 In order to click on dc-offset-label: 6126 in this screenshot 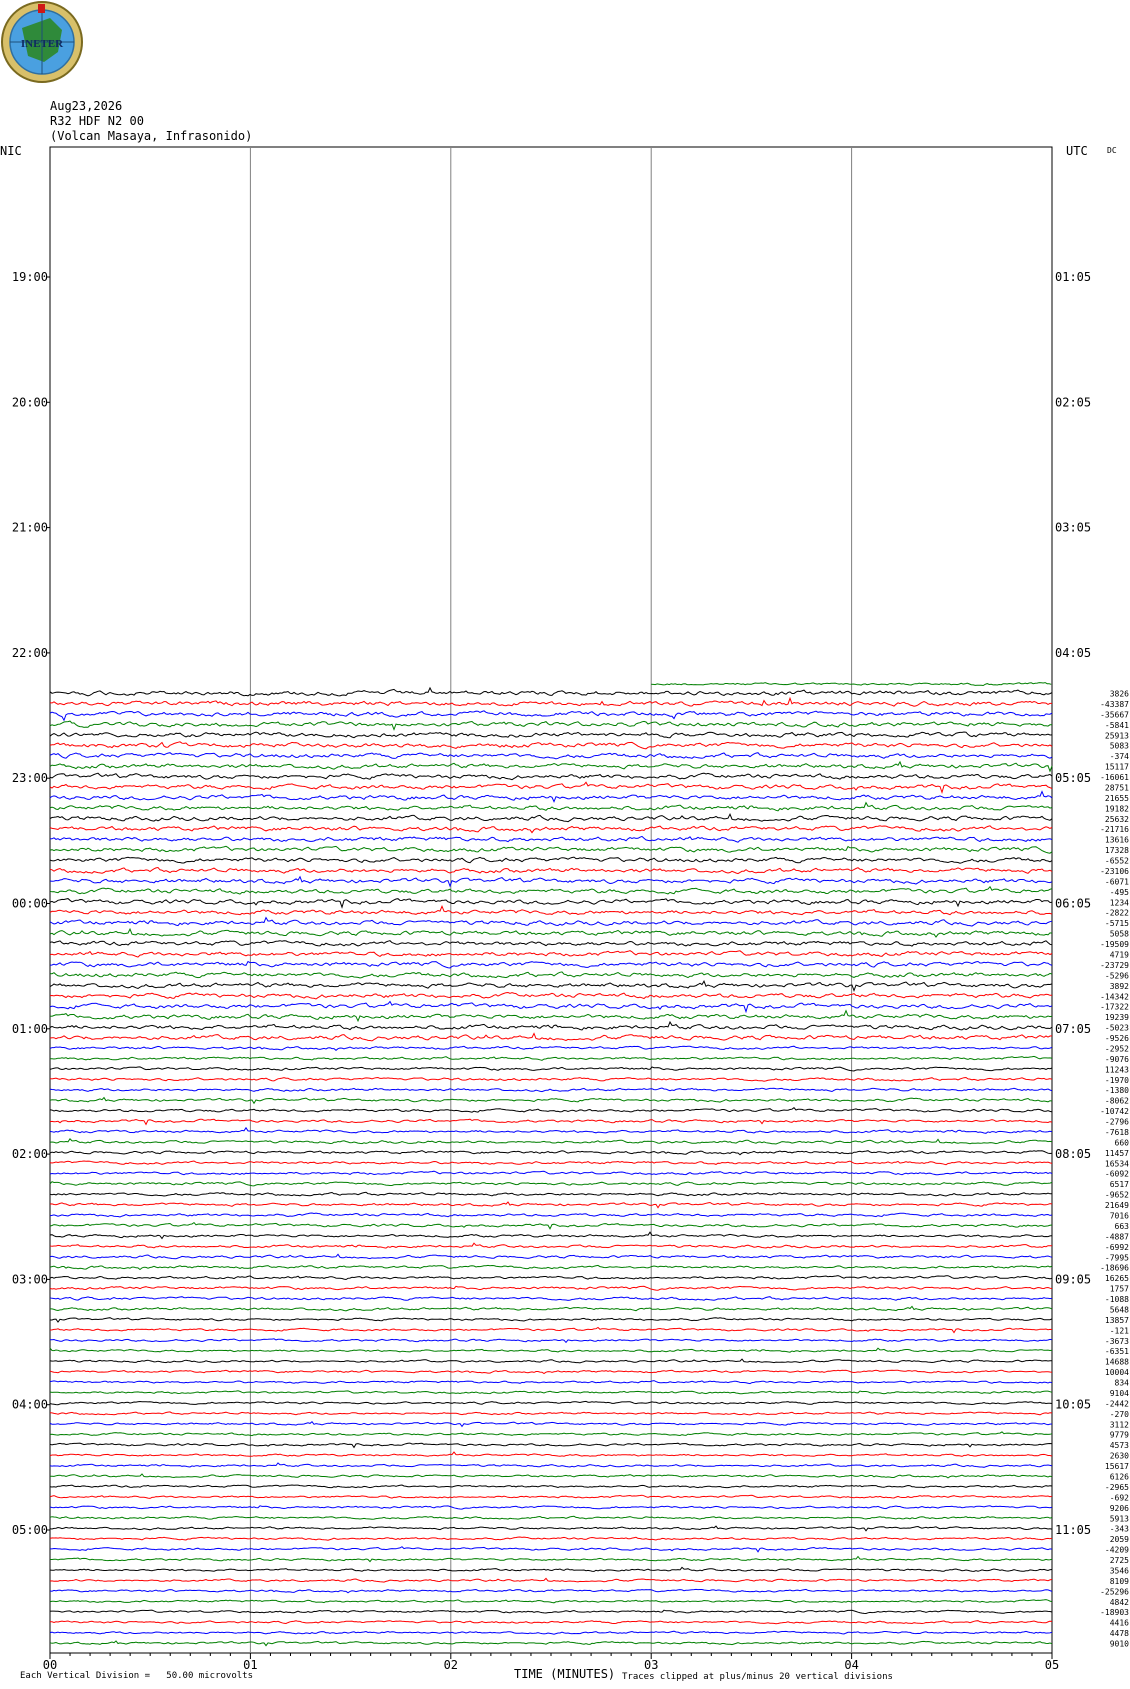, I will do `click(1119, 1477)`.